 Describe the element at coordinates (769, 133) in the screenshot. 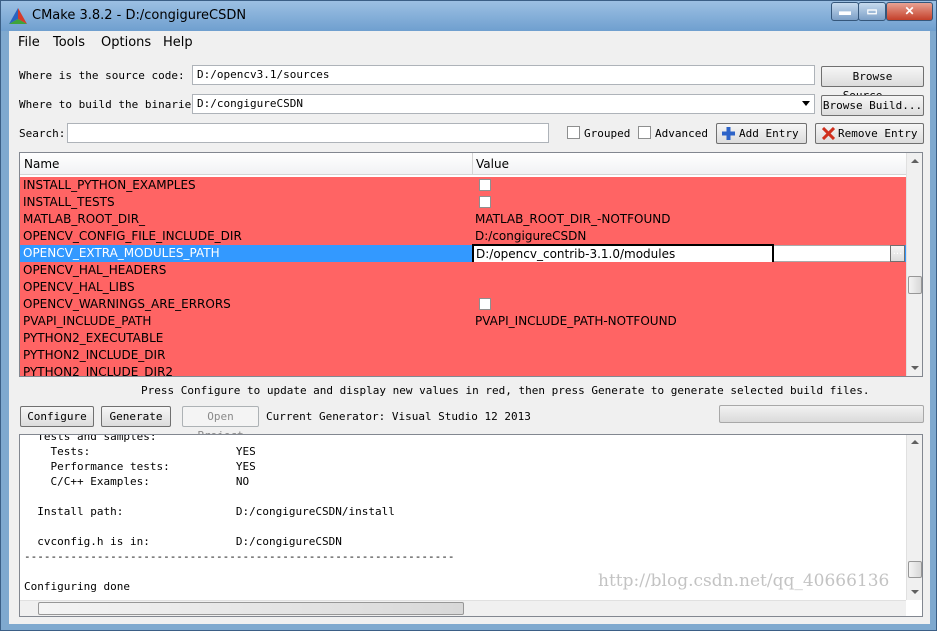

I see `add-entry-label: Add Entry` at that location.